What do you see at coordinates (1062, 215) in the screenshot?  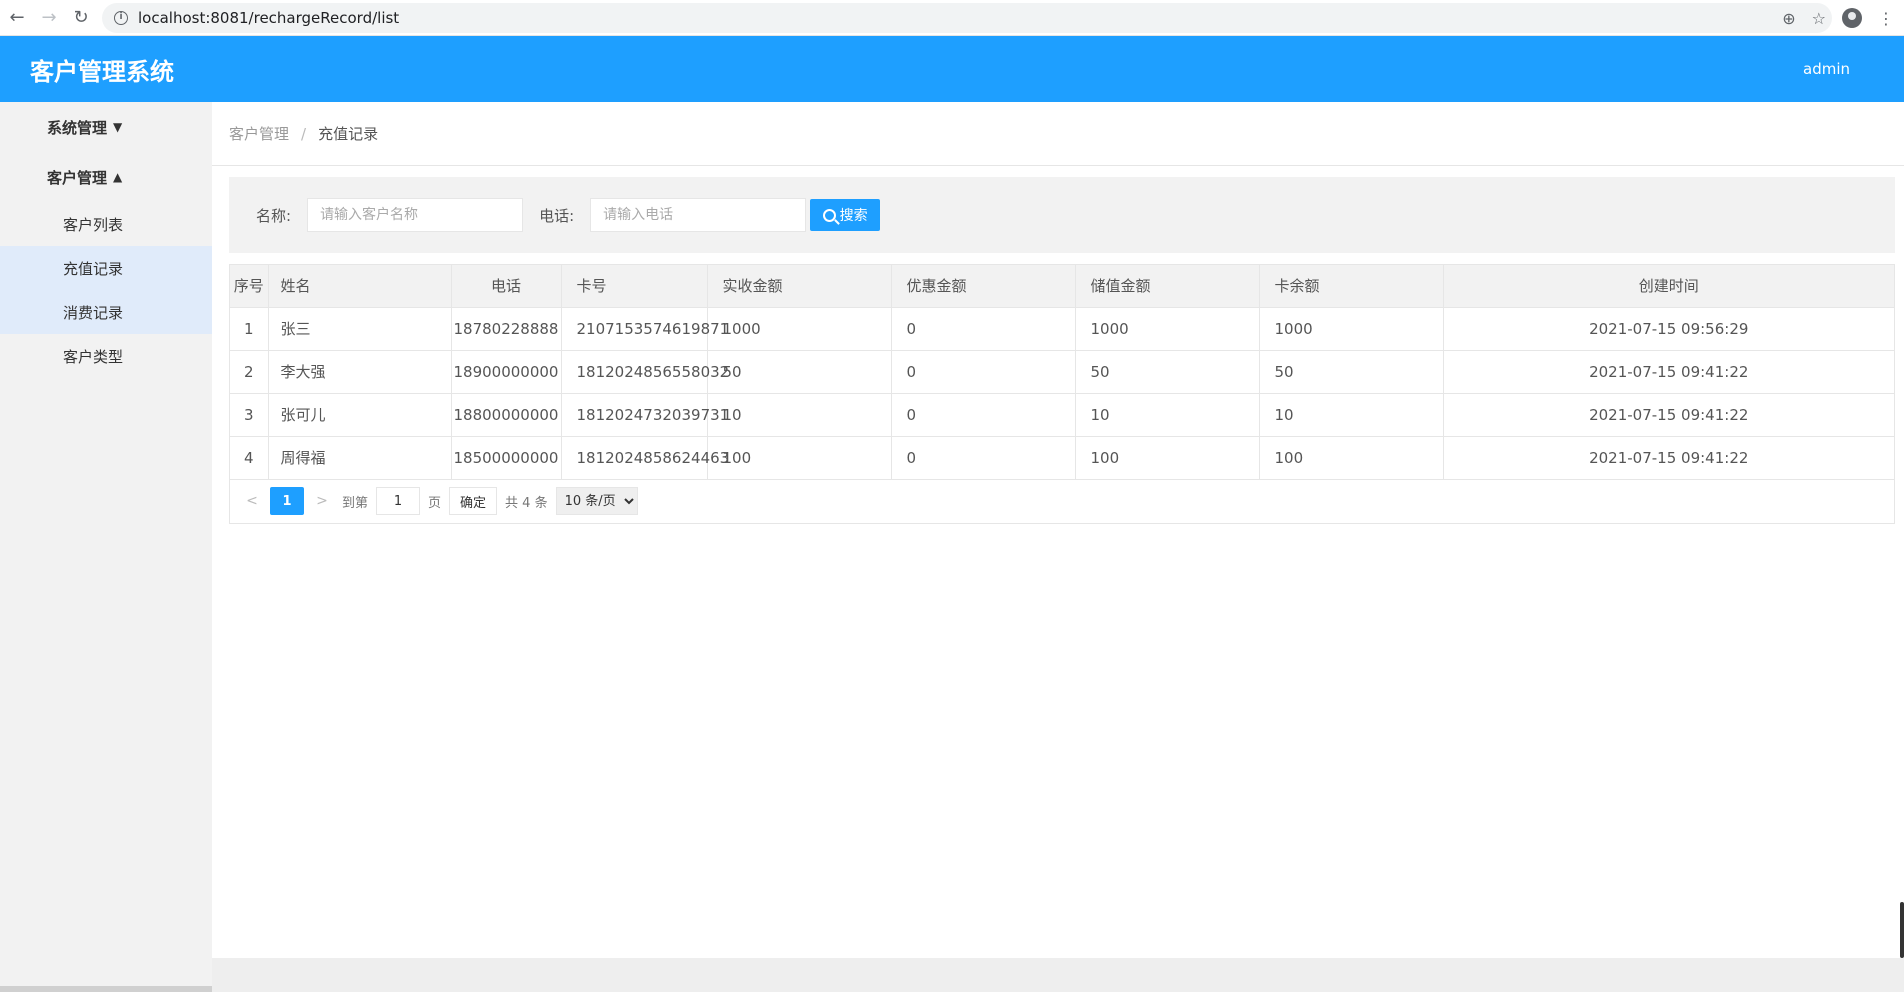 I see `search-panel: 名称: 电话: 搜索` at bounding box center [1062, 215].